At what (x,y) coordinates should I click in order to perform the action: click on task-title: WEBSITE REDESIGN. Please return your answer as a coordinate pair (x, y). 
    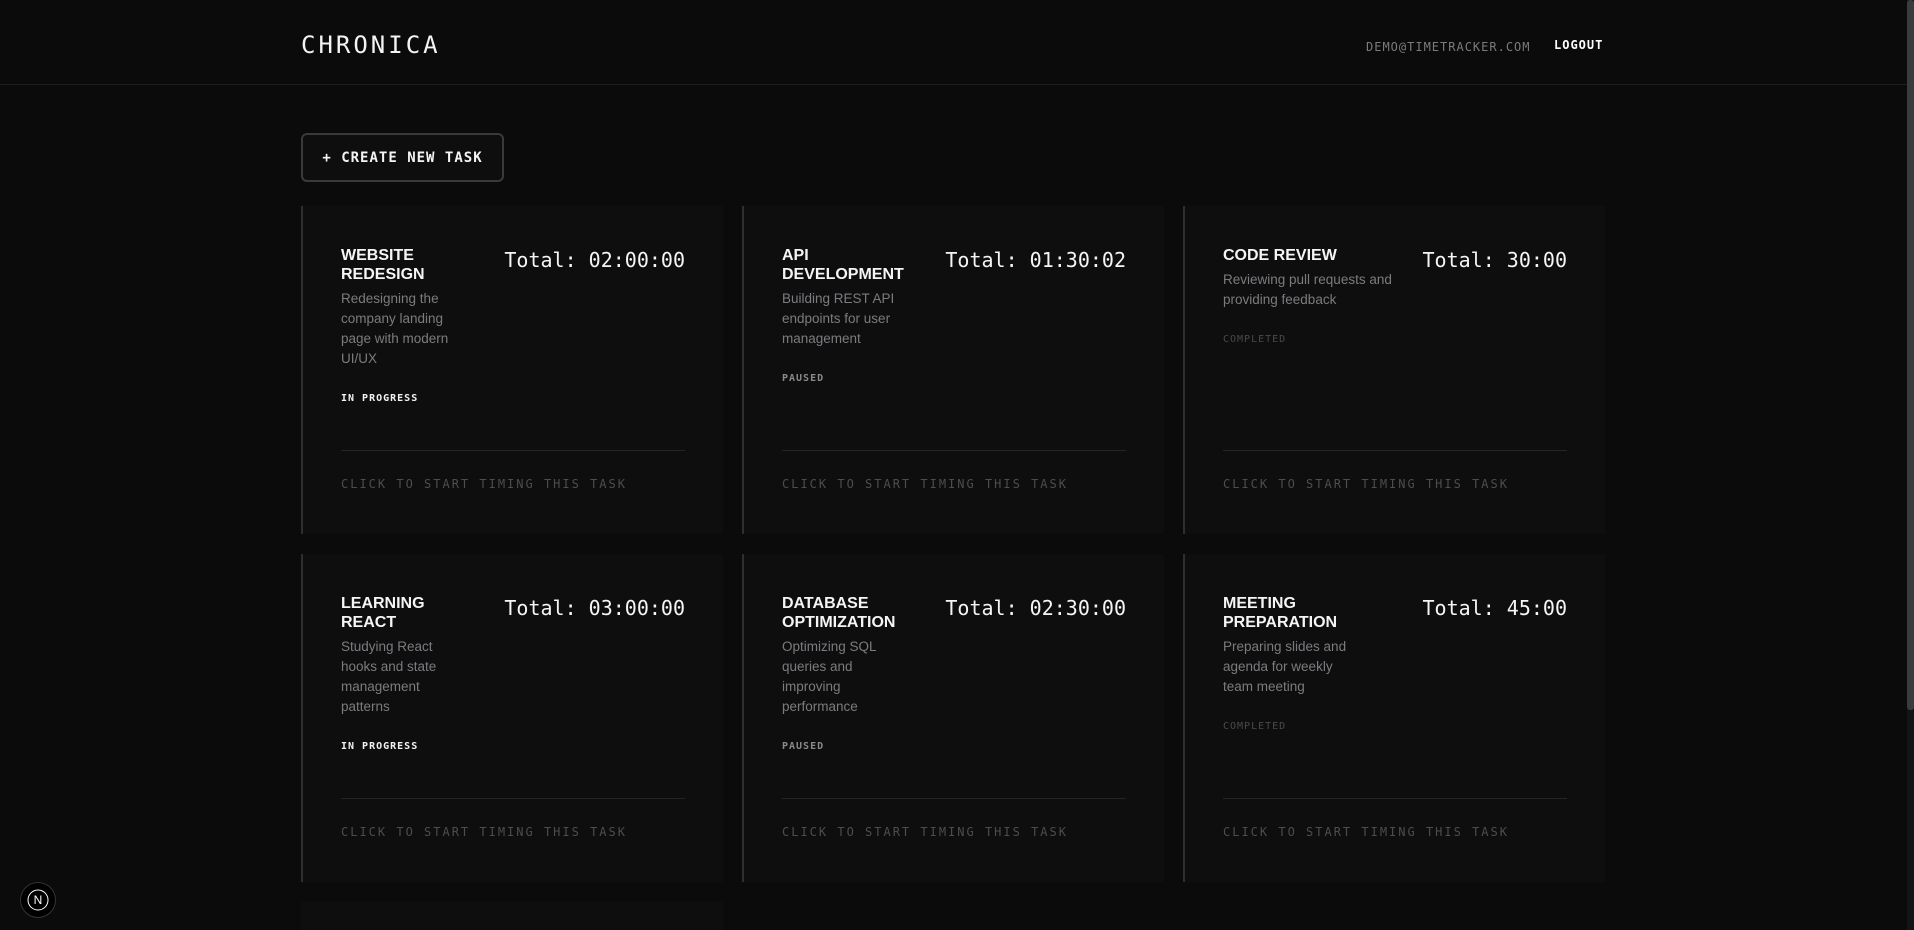
    Looking at the image, I should click on (383, 265).